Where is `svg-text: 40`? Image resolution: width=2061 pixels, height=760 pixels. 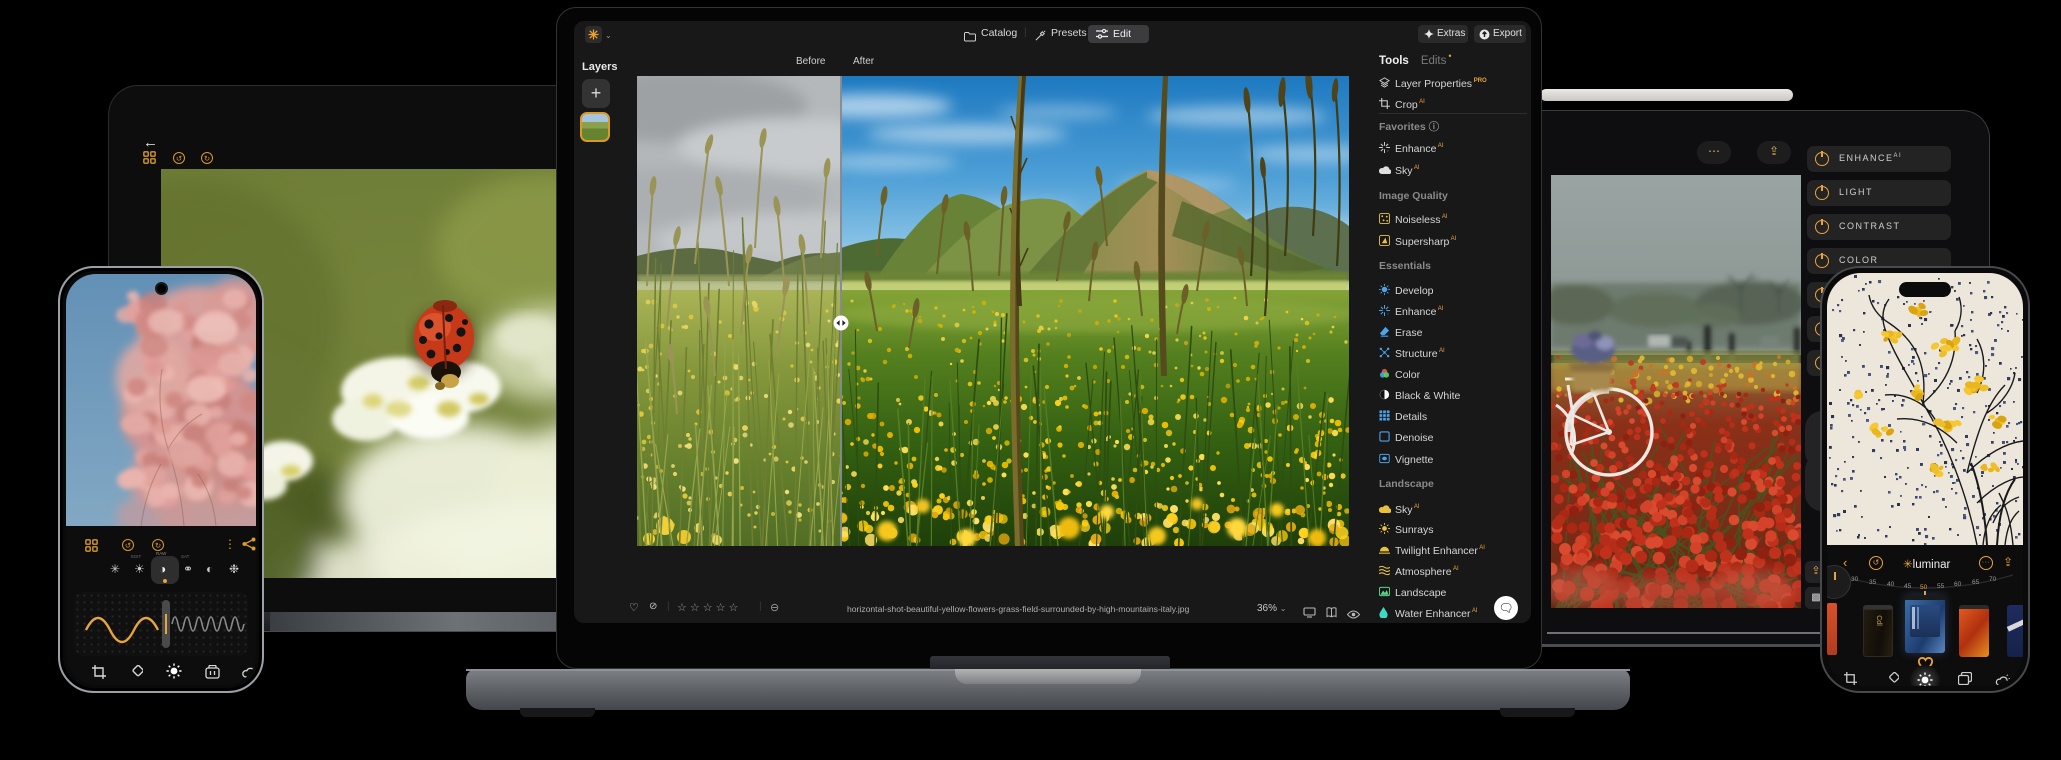
svg-text: 40 is located at coordinates (1891, 584).